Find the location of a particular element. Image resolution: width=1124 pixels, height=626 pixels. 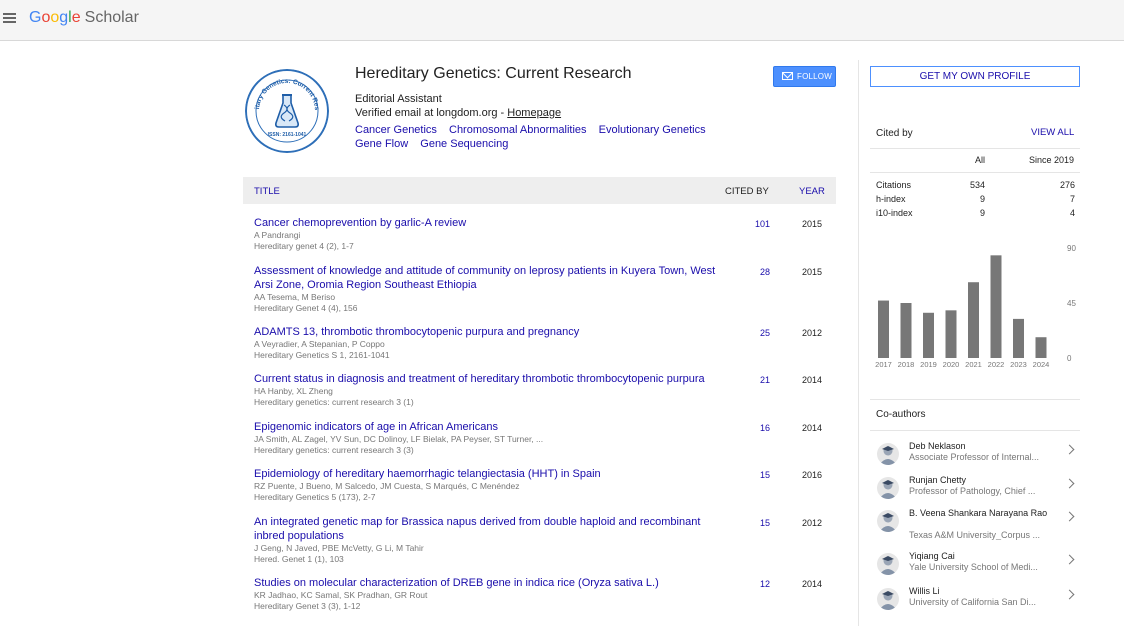

interest-link: Gene Flow is located at coordinates (381, 144).